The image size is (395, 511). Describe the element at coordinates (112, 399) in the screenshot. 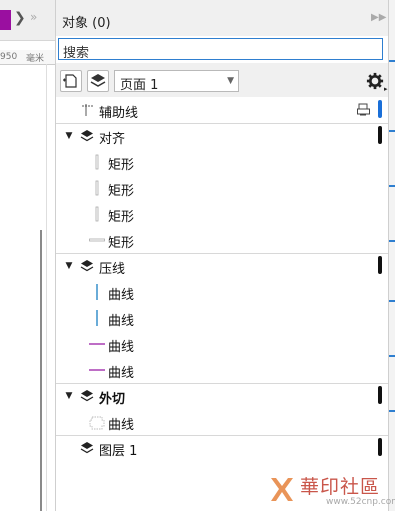

I see `layer-label: 外切` at that location.